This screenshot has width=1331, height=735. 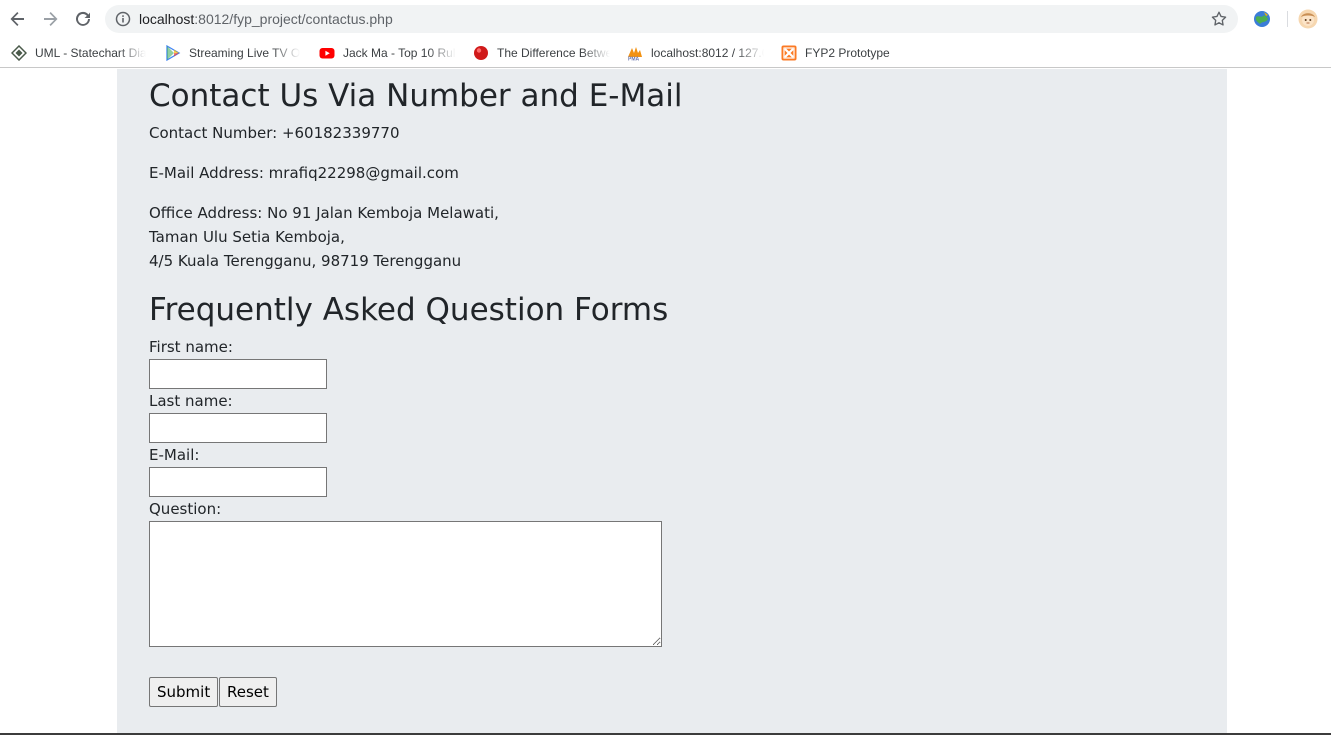 I want to click on last-name-label: Last name:, so click(x=191, y=401).